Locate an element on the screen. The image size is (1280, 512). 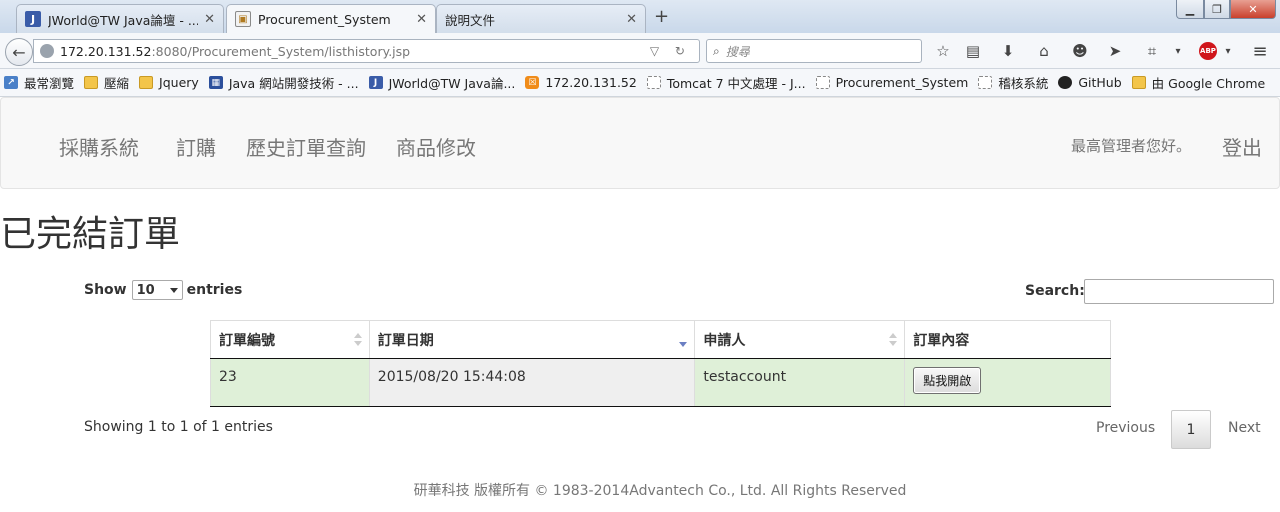
open-order-button: 點我開啟 is located at coordinates (947, 380).